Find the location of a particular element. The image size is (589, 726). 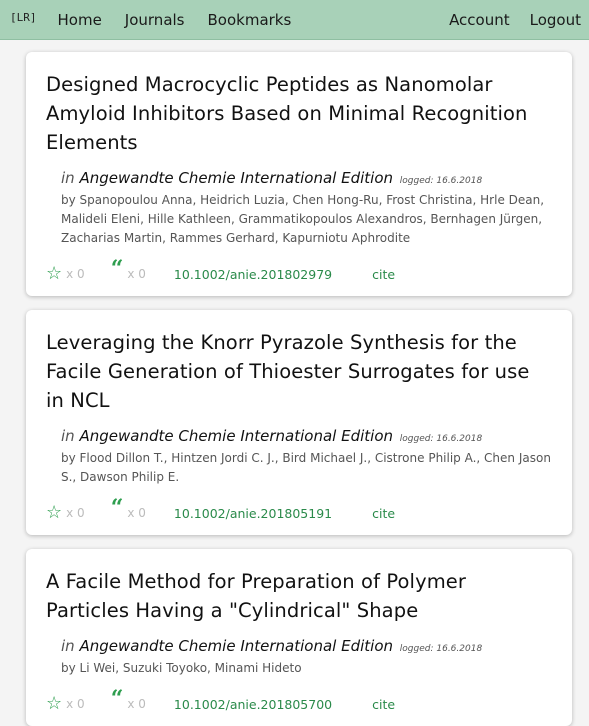

doi-link: 10.1002/anie.201802979 is located at coordinates (253, 274).